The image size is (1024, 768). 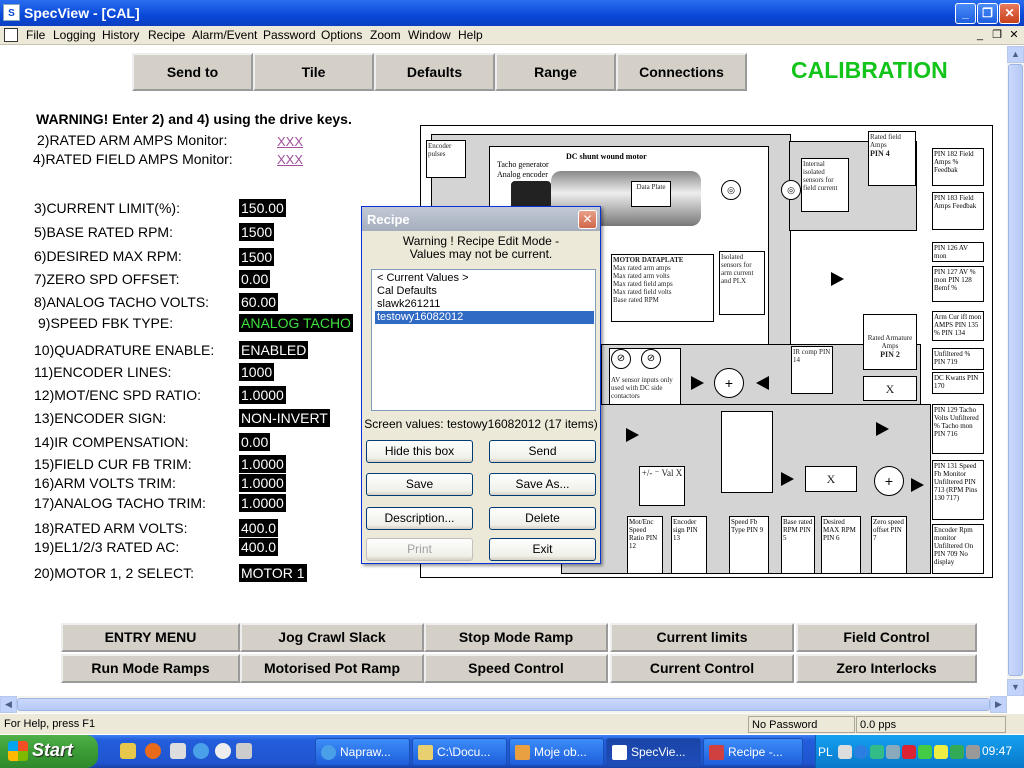 I want to click on entry-menu-button: ENTRY MENU, so click(x=150, y=637).